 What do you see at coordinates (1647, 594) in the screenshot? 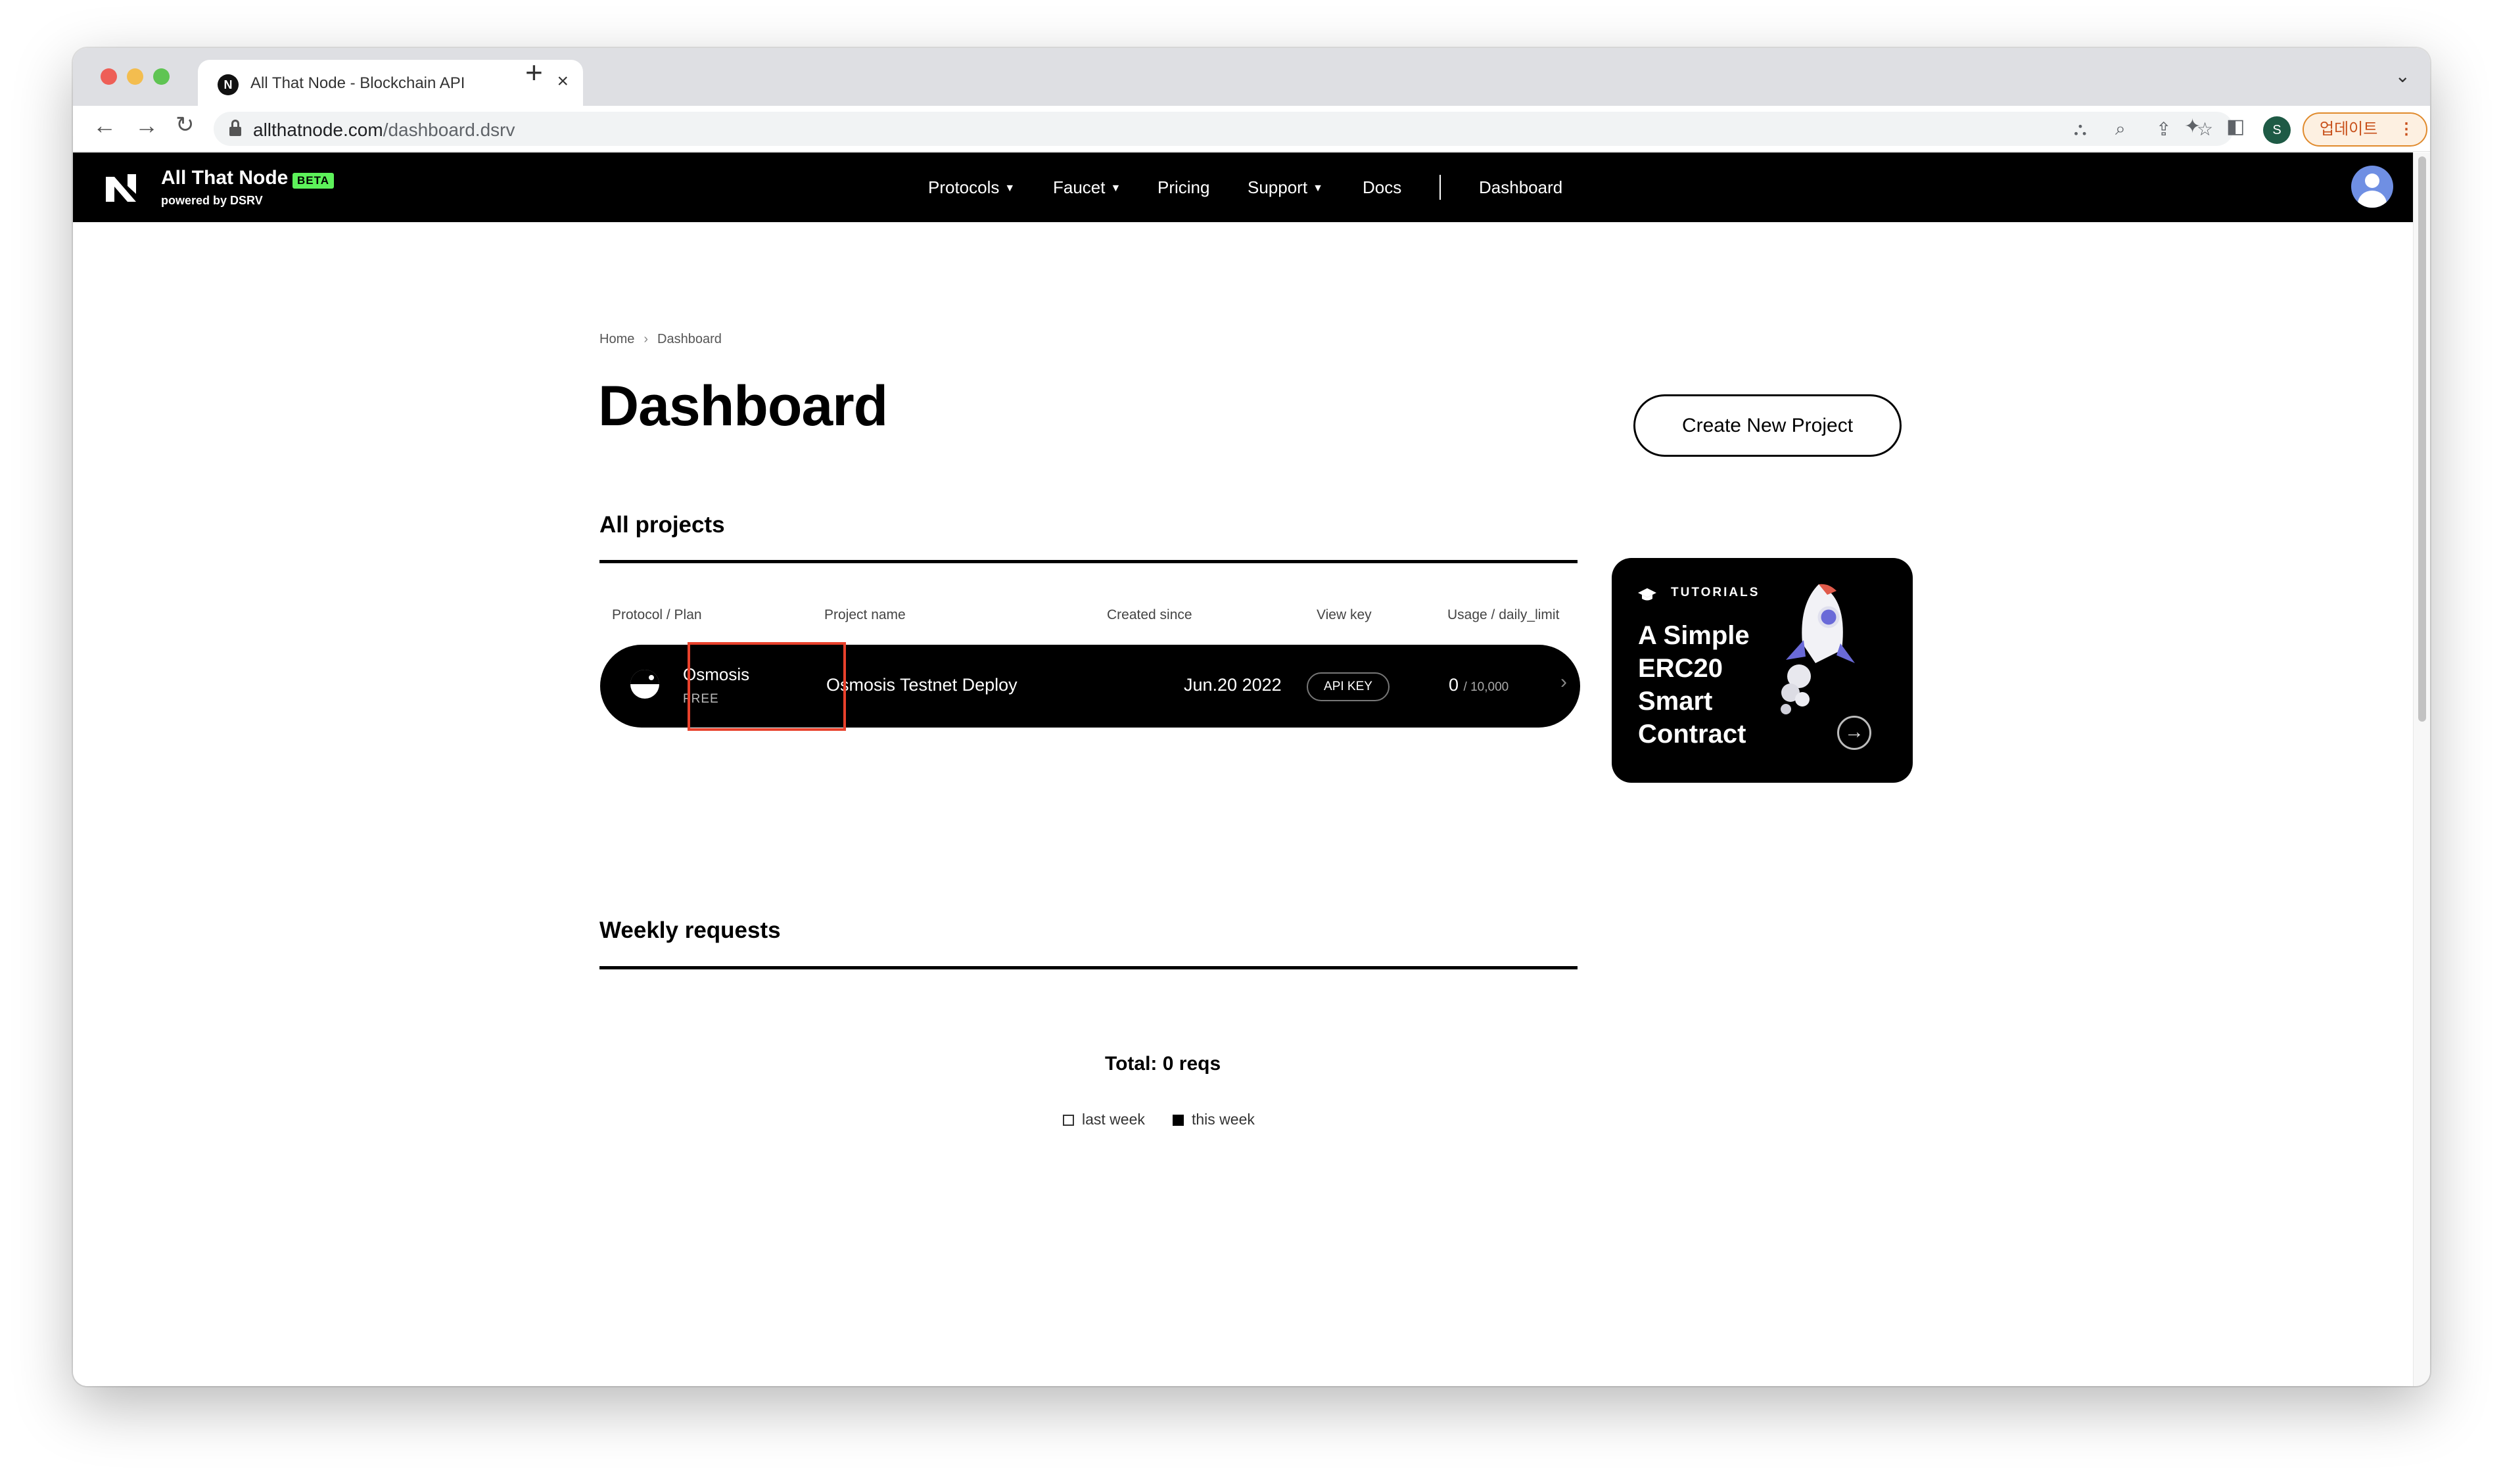
I see `graduation-cap-icon` at bounding box center [1647, 594].